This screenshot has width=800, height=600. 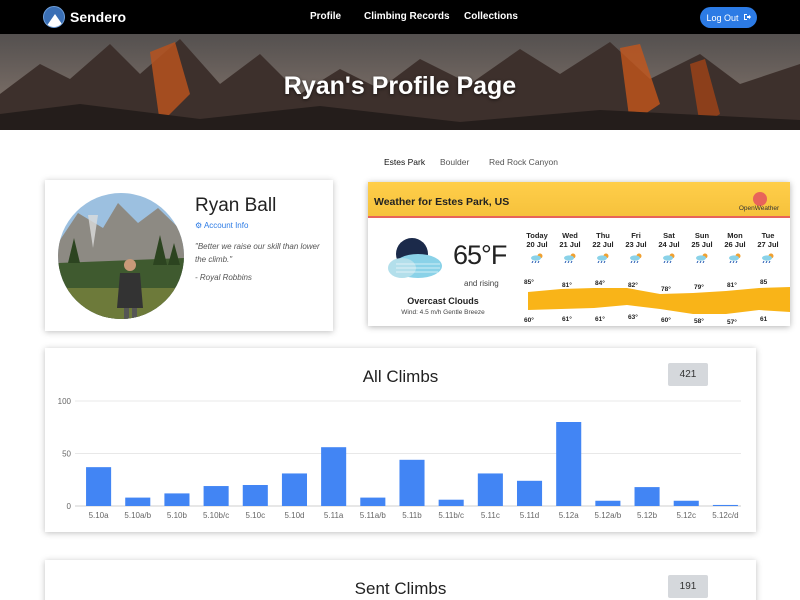 What do you see at coordinates (686, 515) in the screenshot?
I see `x-tick-label: 5.12c` at bounding box center [686, 515].